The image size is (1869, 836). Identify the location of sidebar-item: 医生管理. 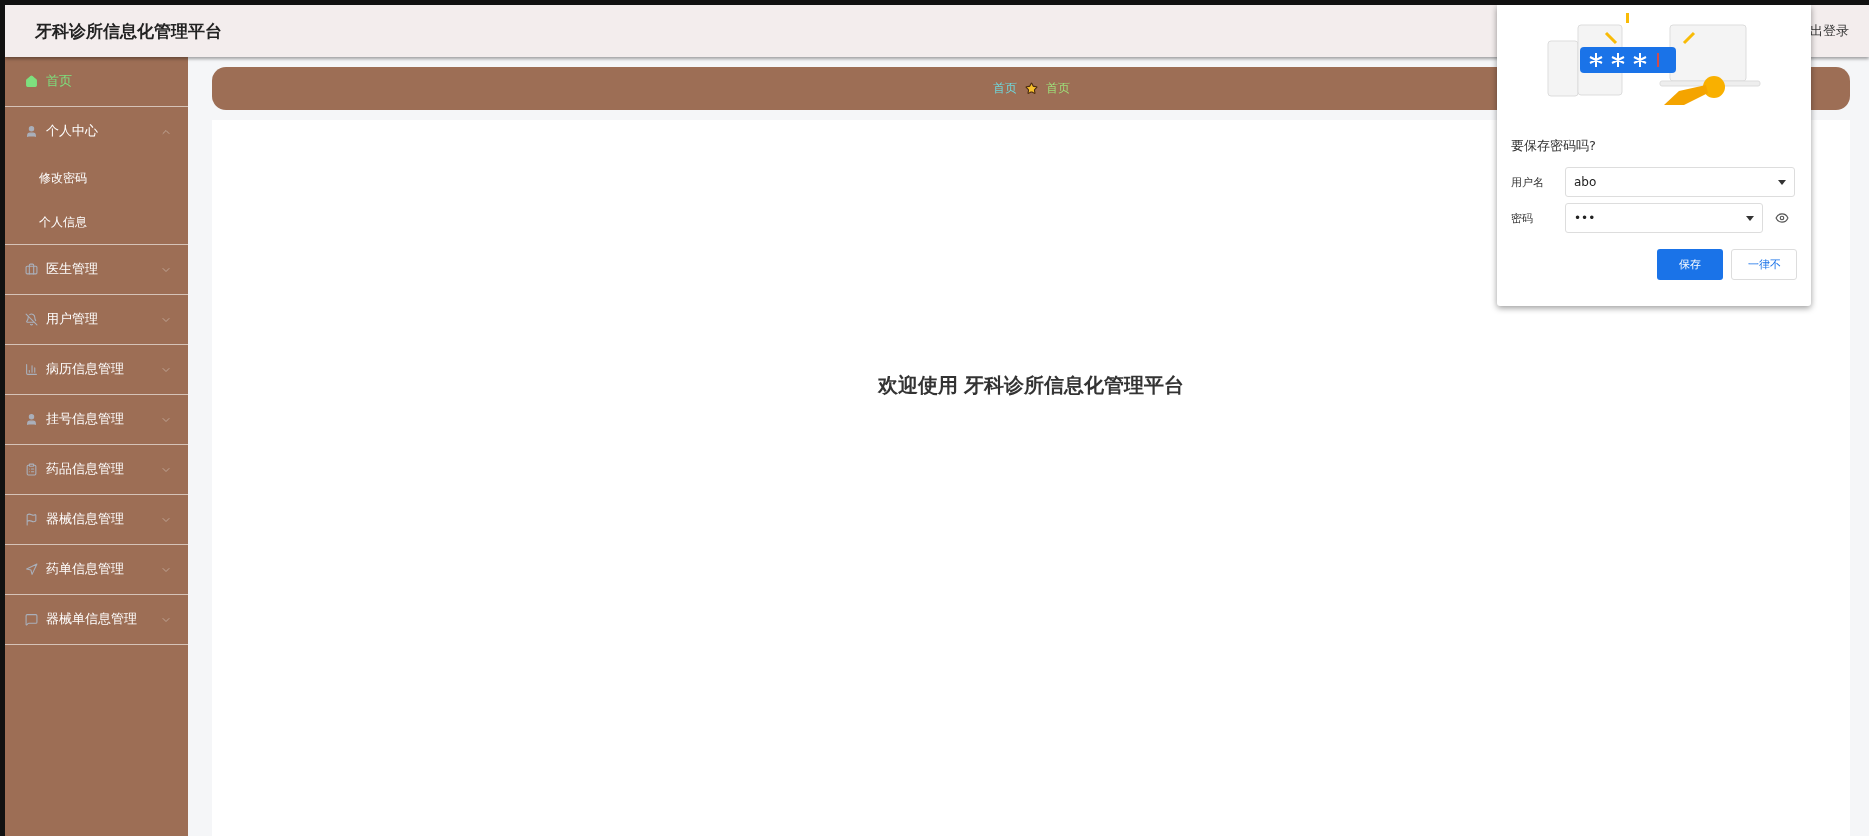
(96, 269).